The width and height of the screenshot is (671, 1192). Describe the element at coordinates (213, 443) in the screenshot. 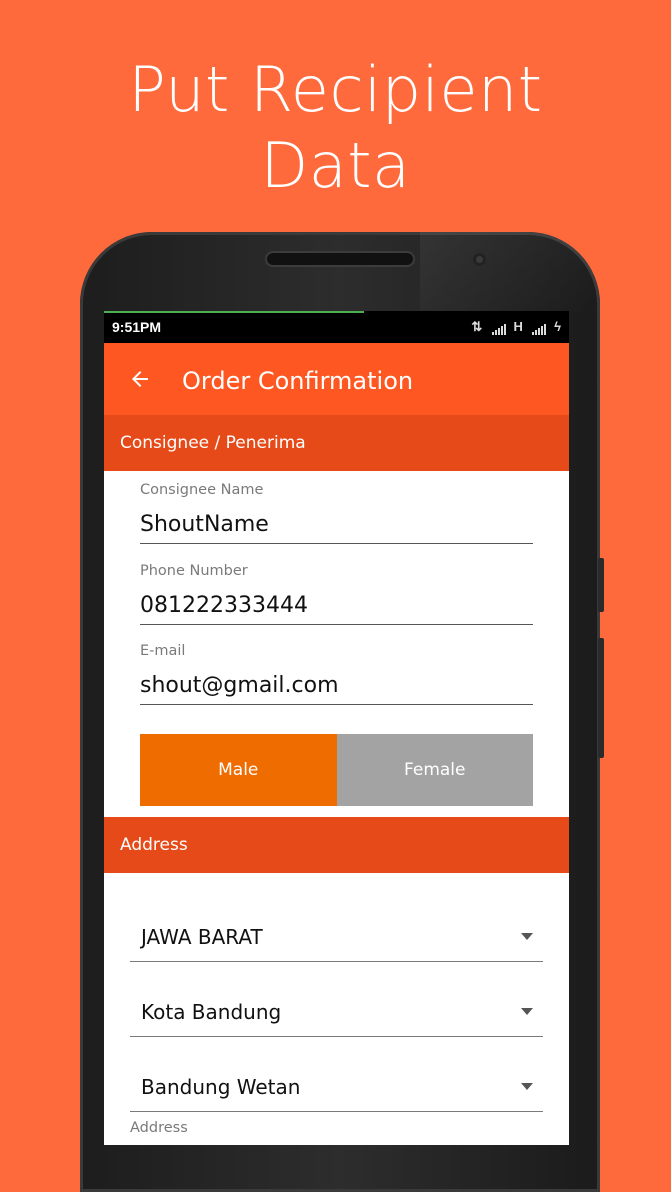

I see `consignee-section-title: Consignee / Penerima` at that location.